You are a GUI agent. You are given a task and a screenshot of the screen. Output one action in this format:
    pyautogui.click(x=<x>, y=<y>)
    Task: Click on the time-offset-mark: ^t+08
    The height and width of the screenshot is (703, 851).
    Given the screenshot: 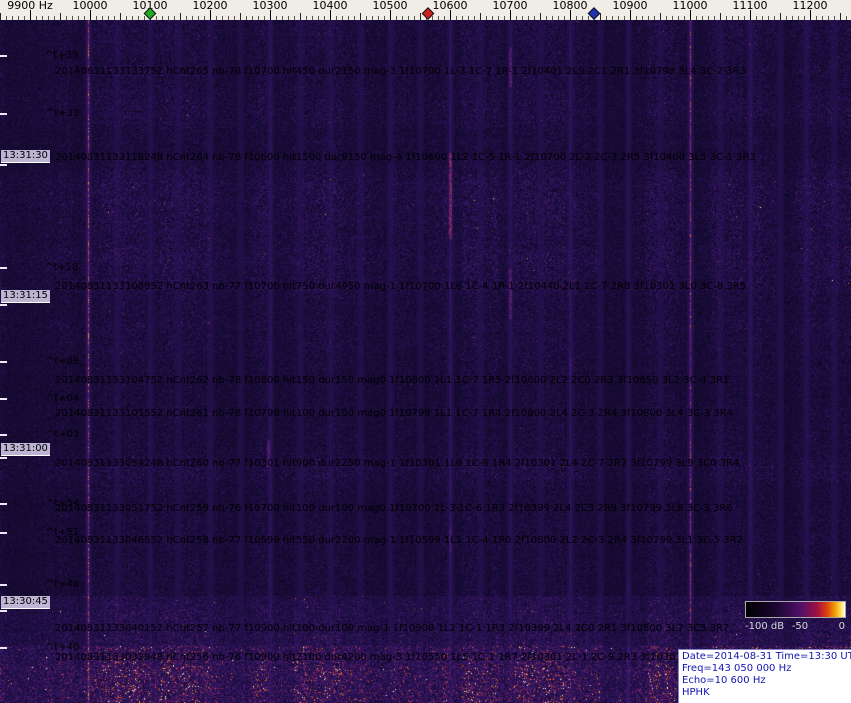 What is the action you would take?
    pyautogui.click(x=63, y=361)
    